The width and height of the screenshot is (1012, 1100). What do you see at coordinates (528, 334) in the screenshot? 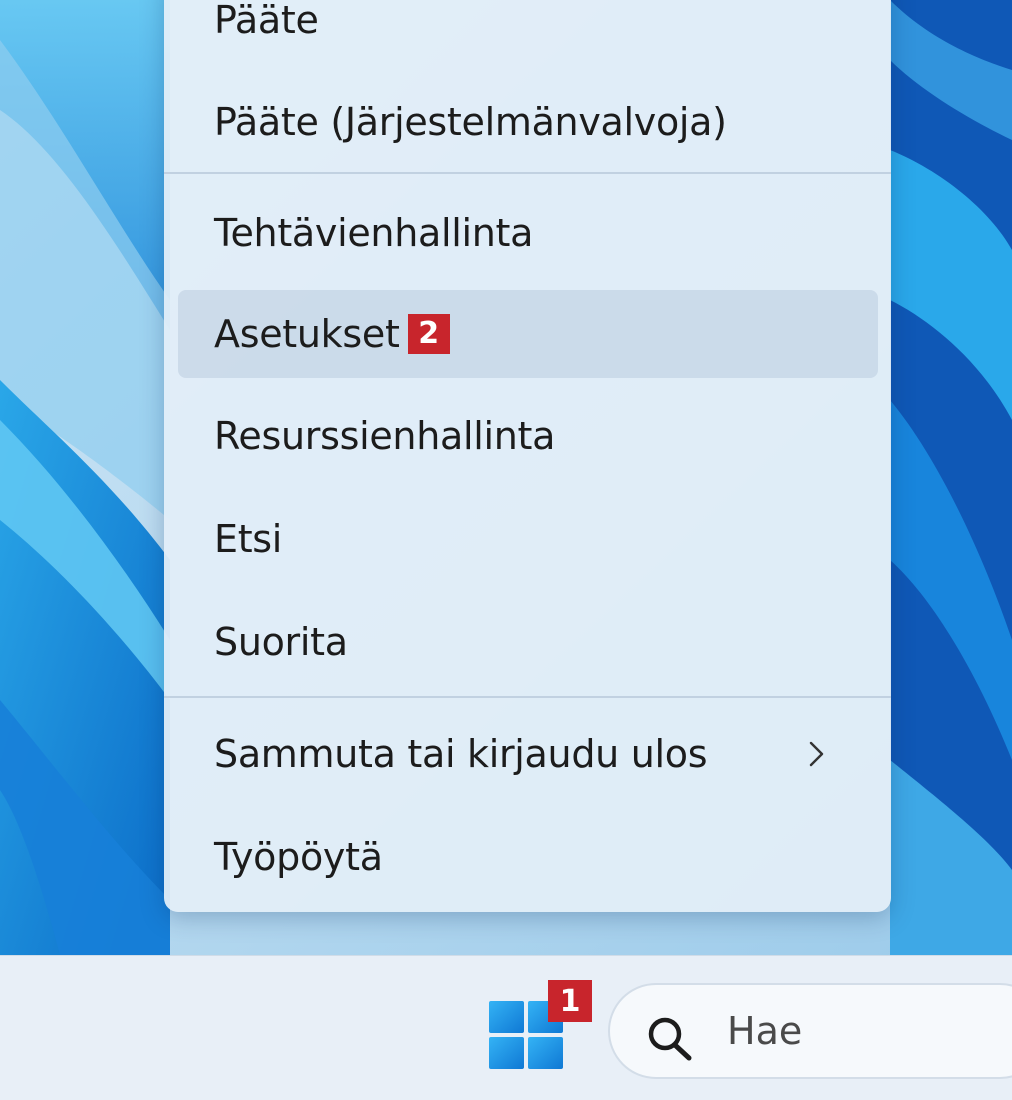
I see `menu-item-settings: Asetukset 2` at bounding box center [528, 334].